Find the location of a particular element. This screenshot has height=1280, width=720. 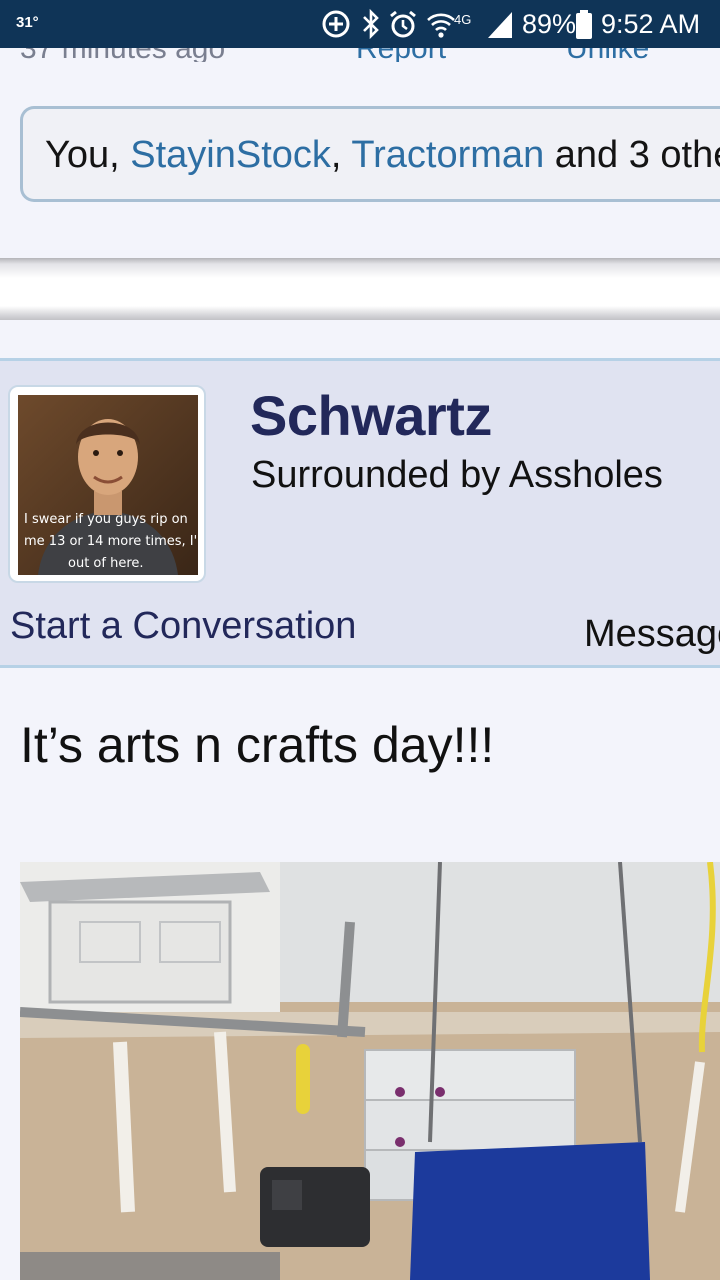

network-type-label: 4G is located at coordinates (462, 19).